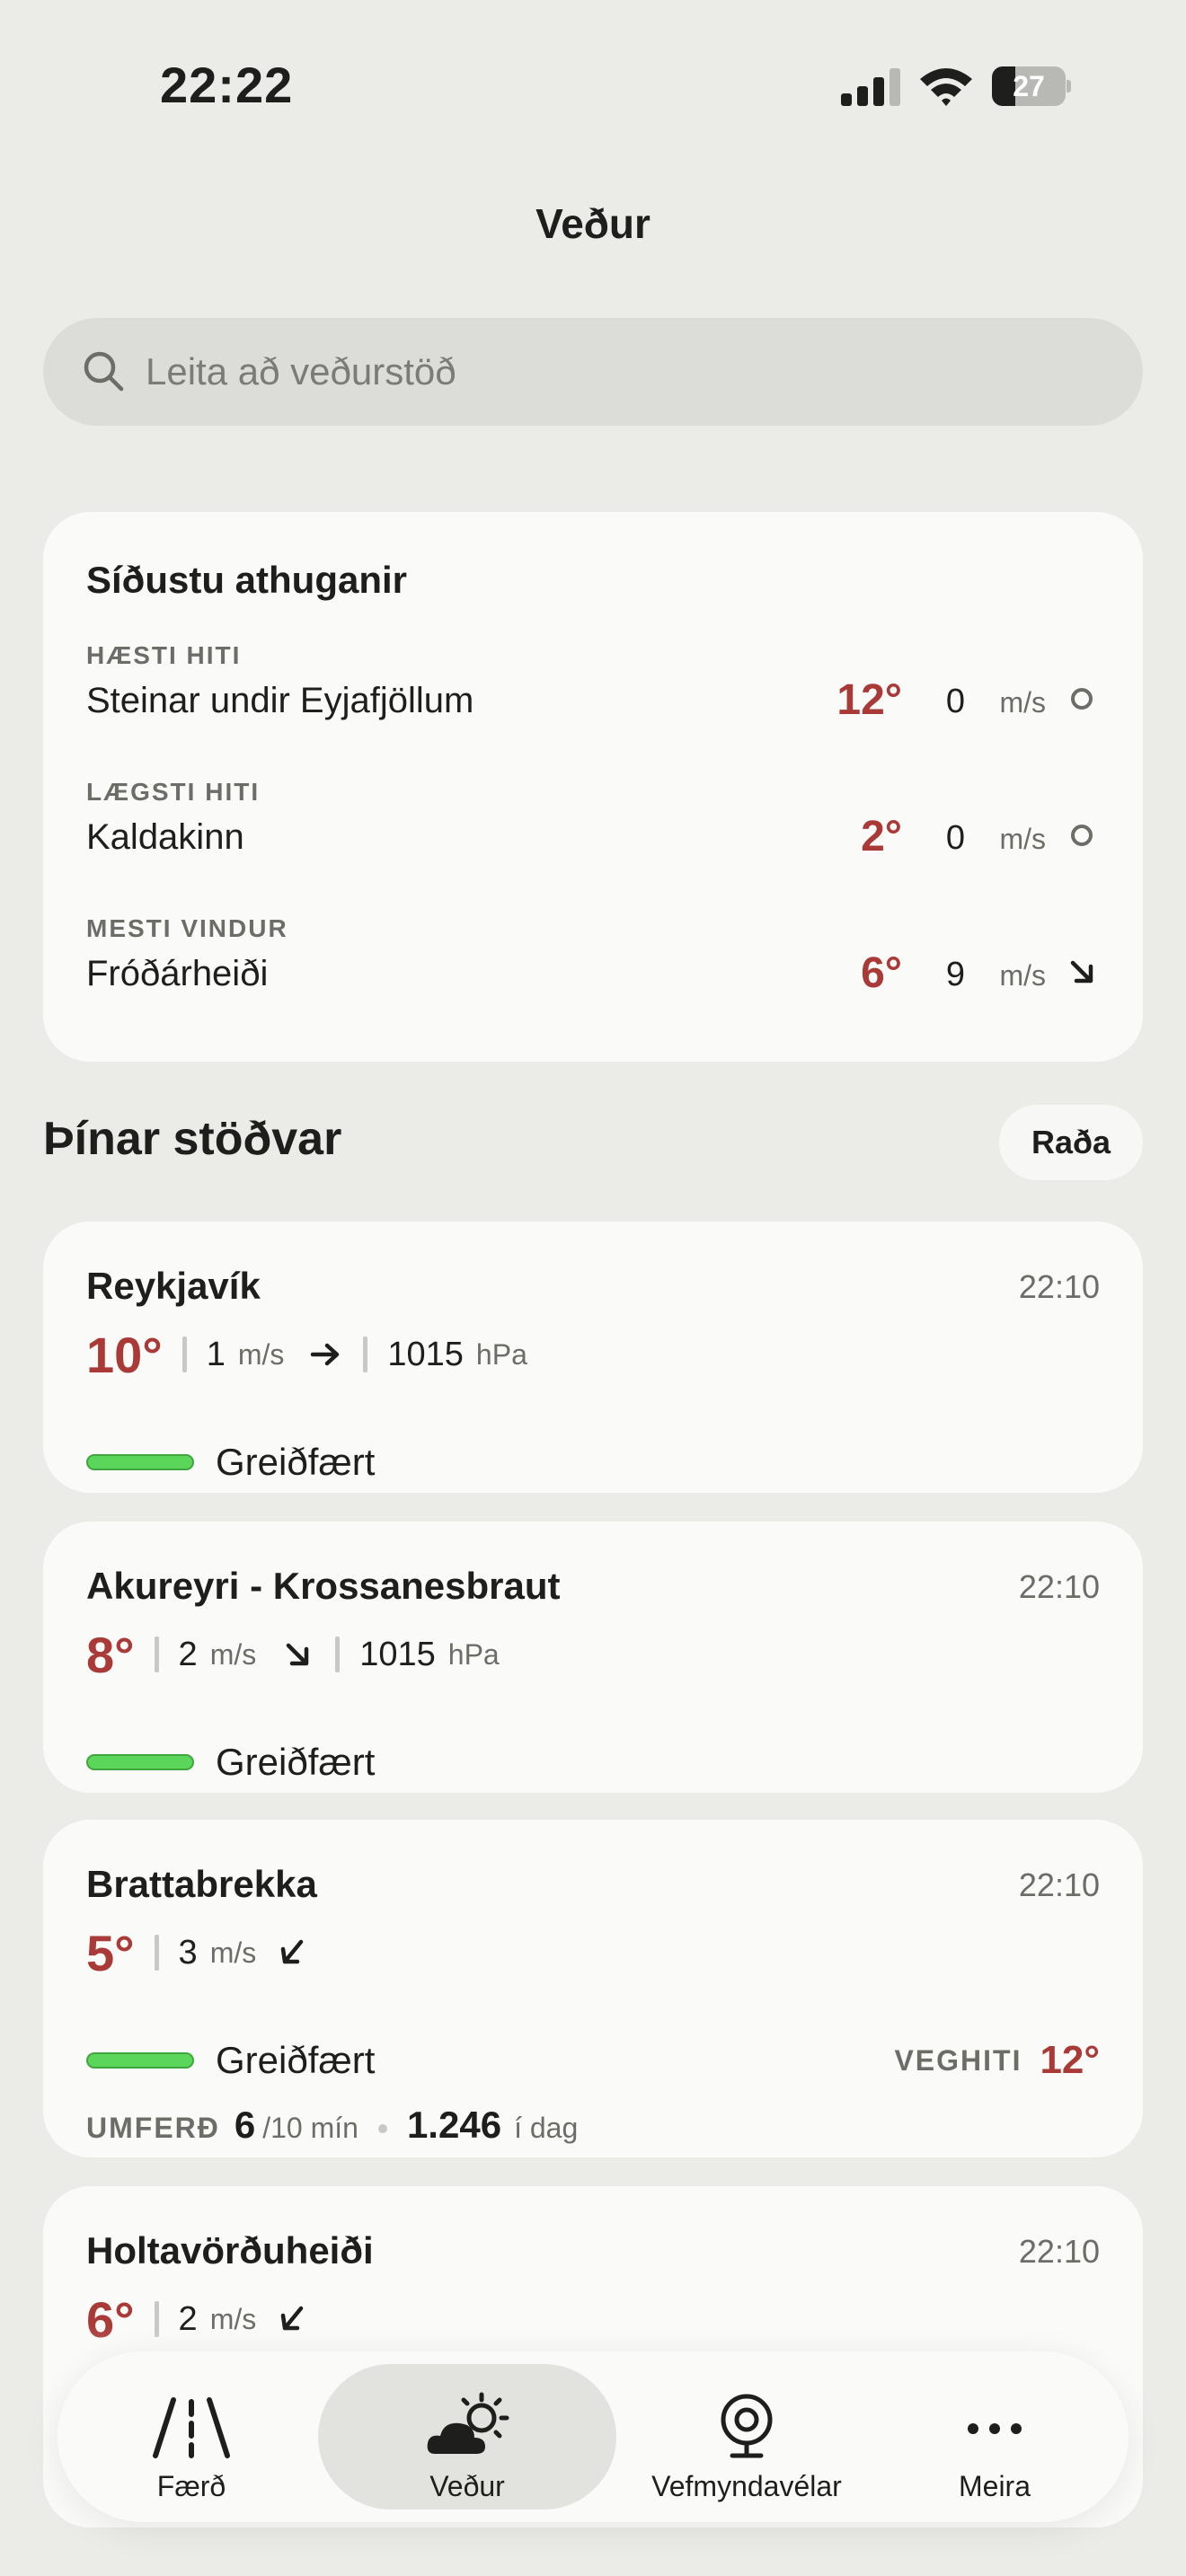 Image resolution: width=1186 pixels, height=2576 pixels. I want to click on search-bar, so click(593, 372).